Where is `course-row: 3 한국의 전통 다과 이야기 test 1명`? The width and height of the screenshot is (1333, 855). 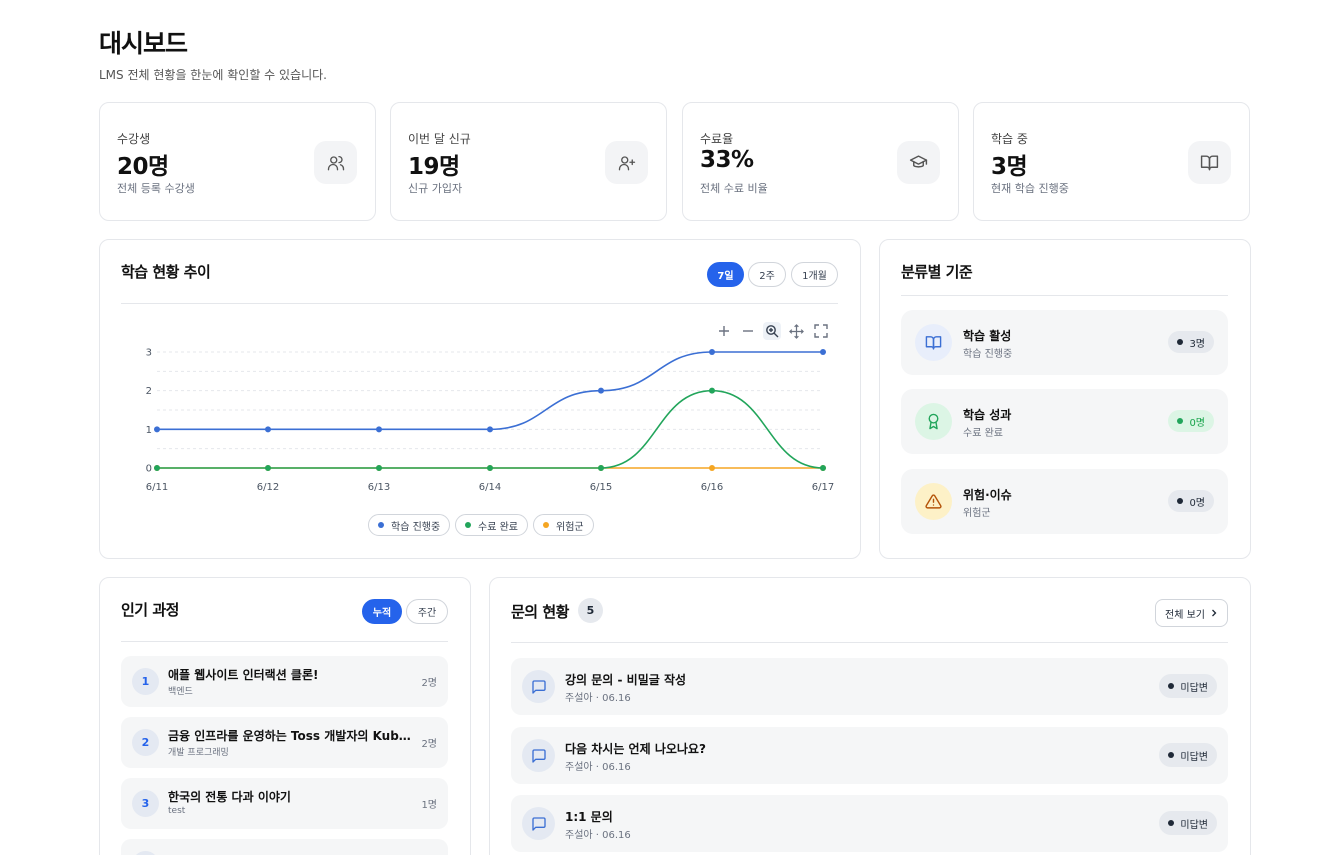 course-row: 3 한국의 전통 다과 이야기 test 1명 is located at coordinates (284, 803).